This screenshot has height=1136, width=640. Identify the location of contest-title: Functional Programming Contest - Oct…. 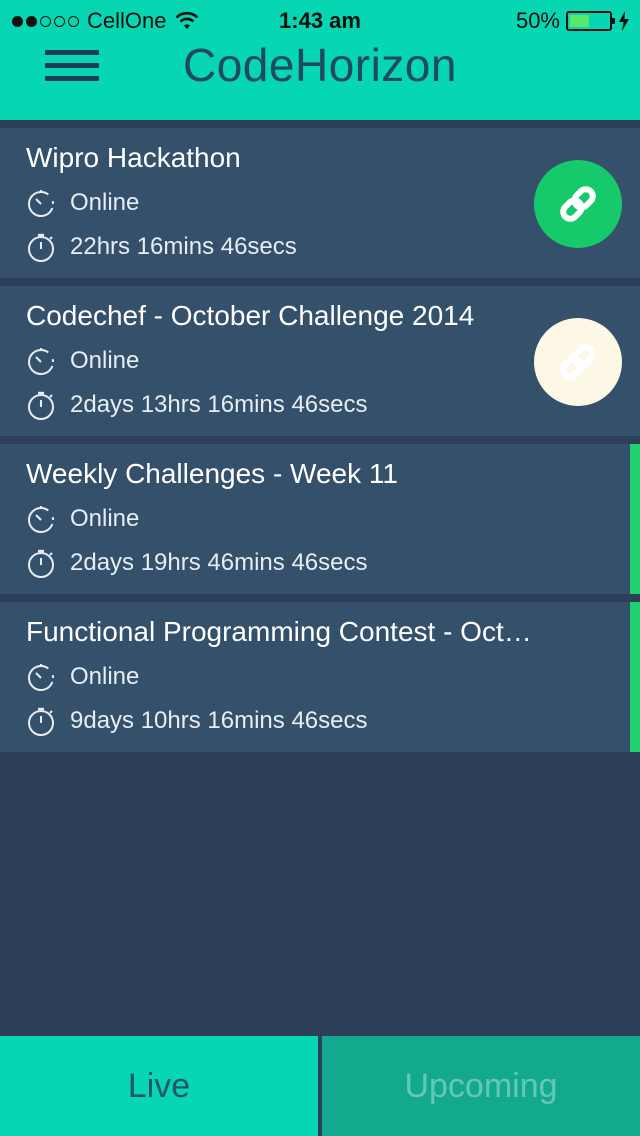
(279, 631).